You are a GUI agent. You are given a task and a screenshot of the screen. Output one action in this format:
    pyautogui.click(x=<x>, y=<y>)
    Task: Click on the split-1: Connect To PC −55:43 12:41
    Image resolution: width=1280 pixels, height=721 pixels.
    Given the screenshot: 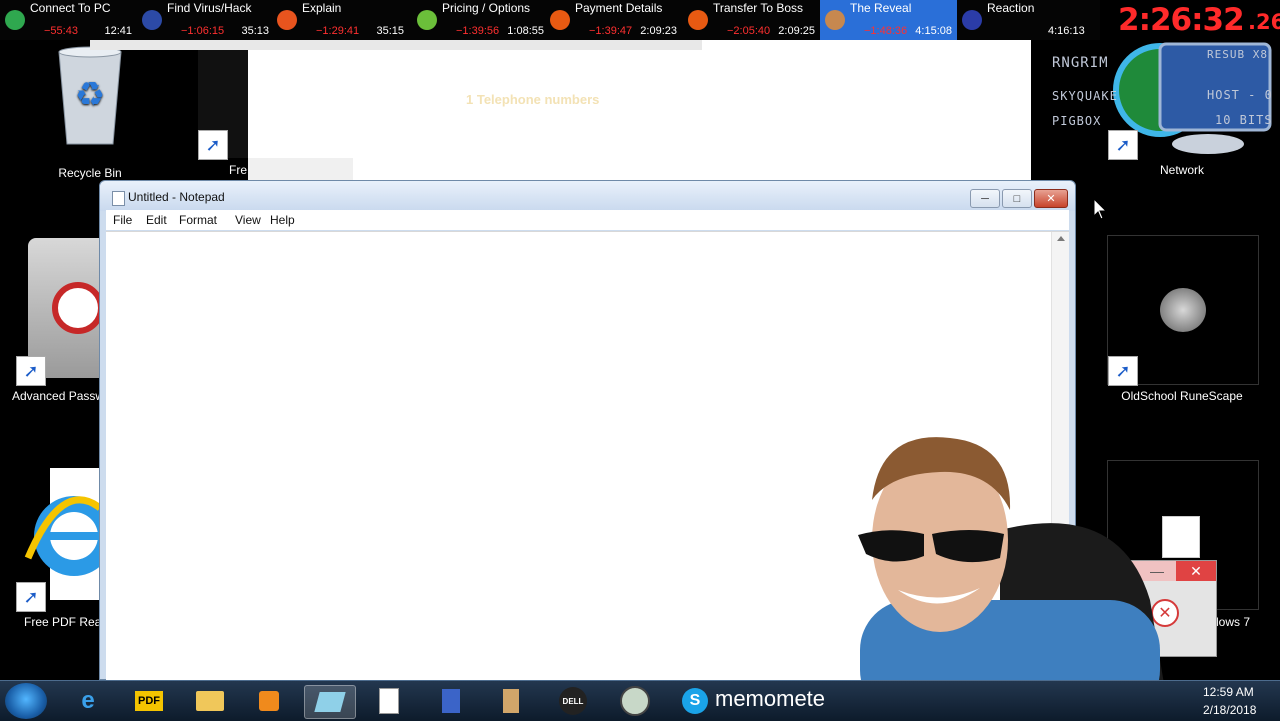 What is the action you would take?
    pyautogui.click(x=68, y=20)
    